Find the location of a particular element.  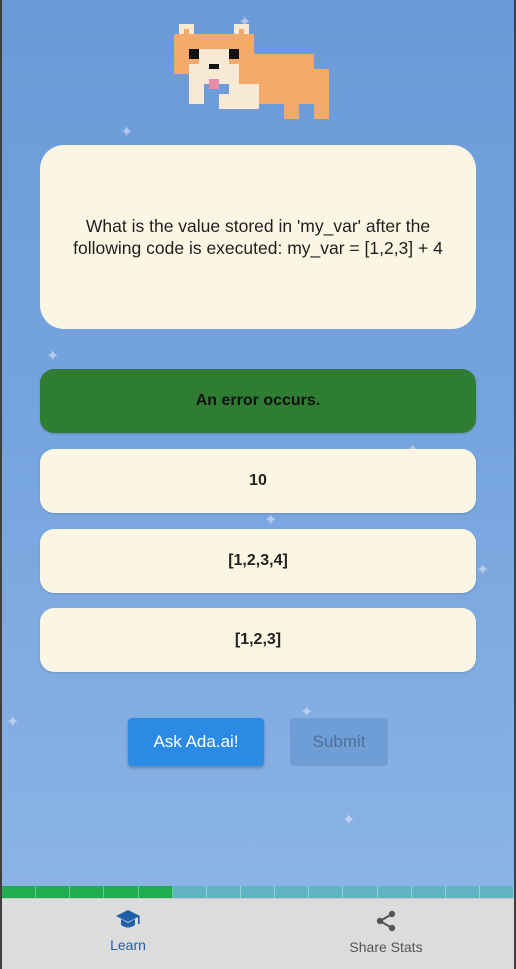

bottom-nav: Learn Share Stats is located at coordinates (258, 933).